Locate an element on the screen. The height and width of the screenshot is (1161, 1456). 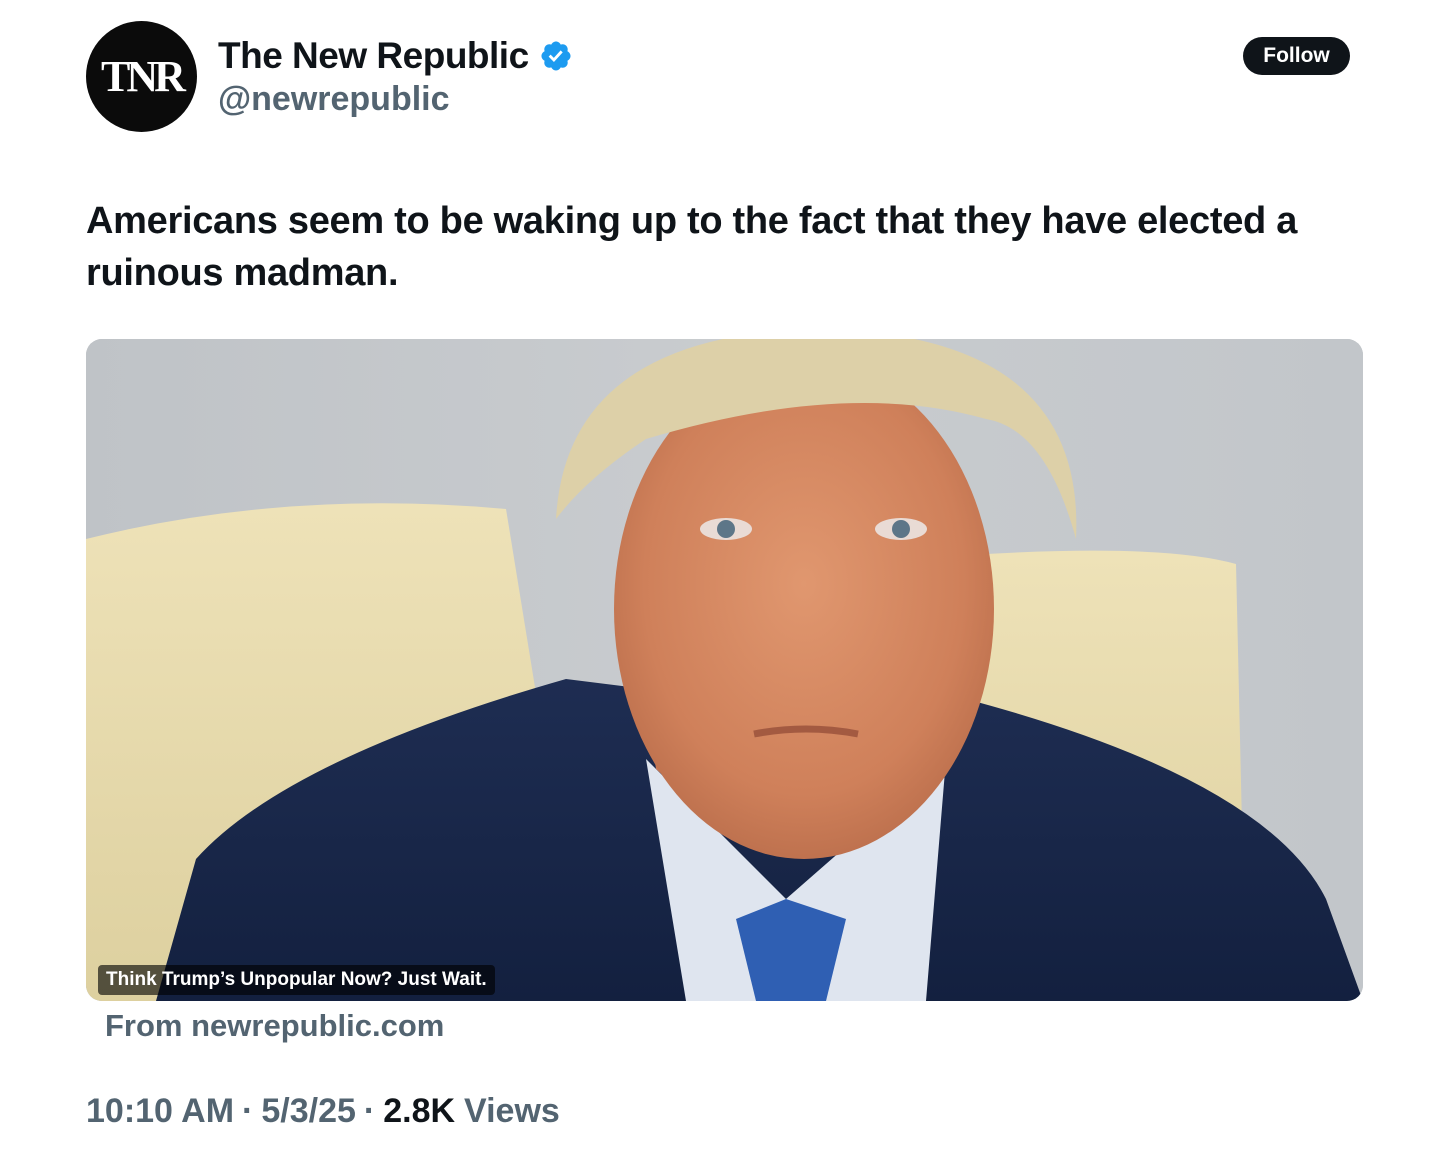
views-count: 2.8K is located at coordinates (419, 1111).